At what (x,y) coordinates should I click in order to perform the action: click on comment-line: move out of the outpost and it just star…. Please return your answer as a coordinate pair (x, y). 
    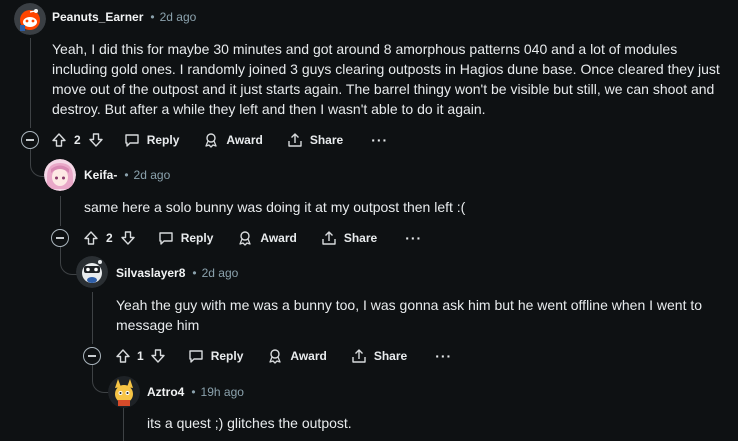
    Looking at the image, I should click on (383, 89).